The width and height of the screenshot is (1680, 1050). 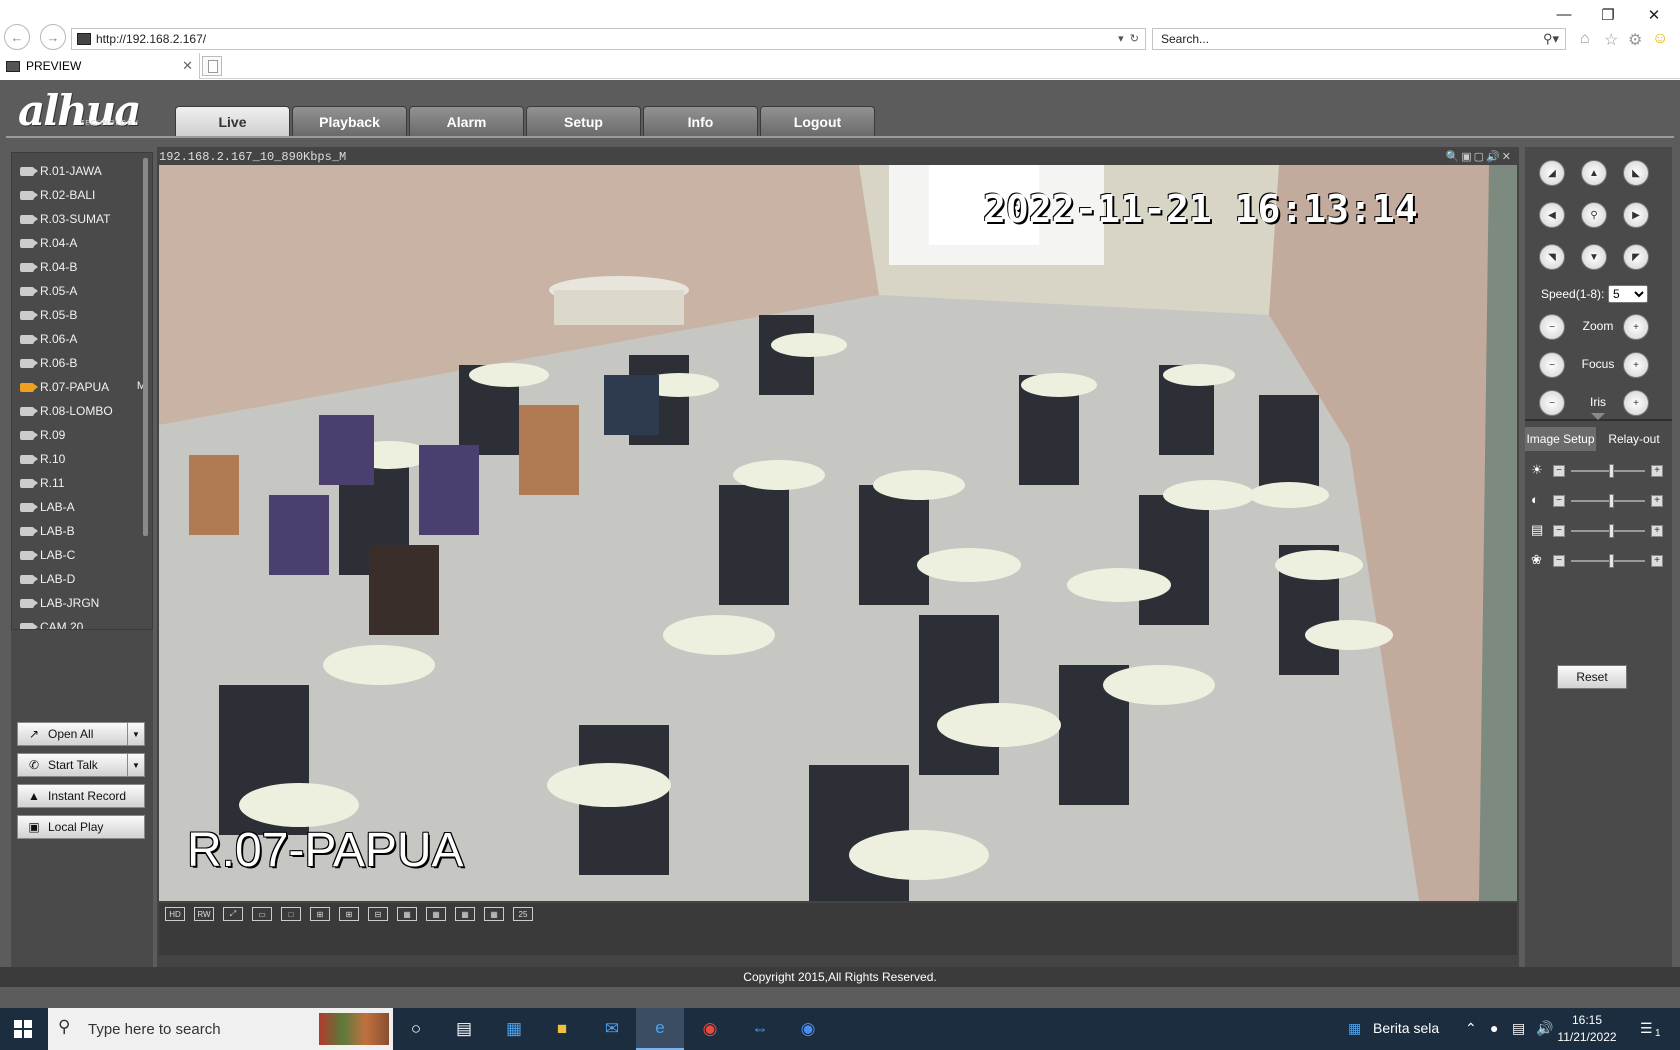 I want to click on layout-button: ⊟, so click(x=378, y=914).